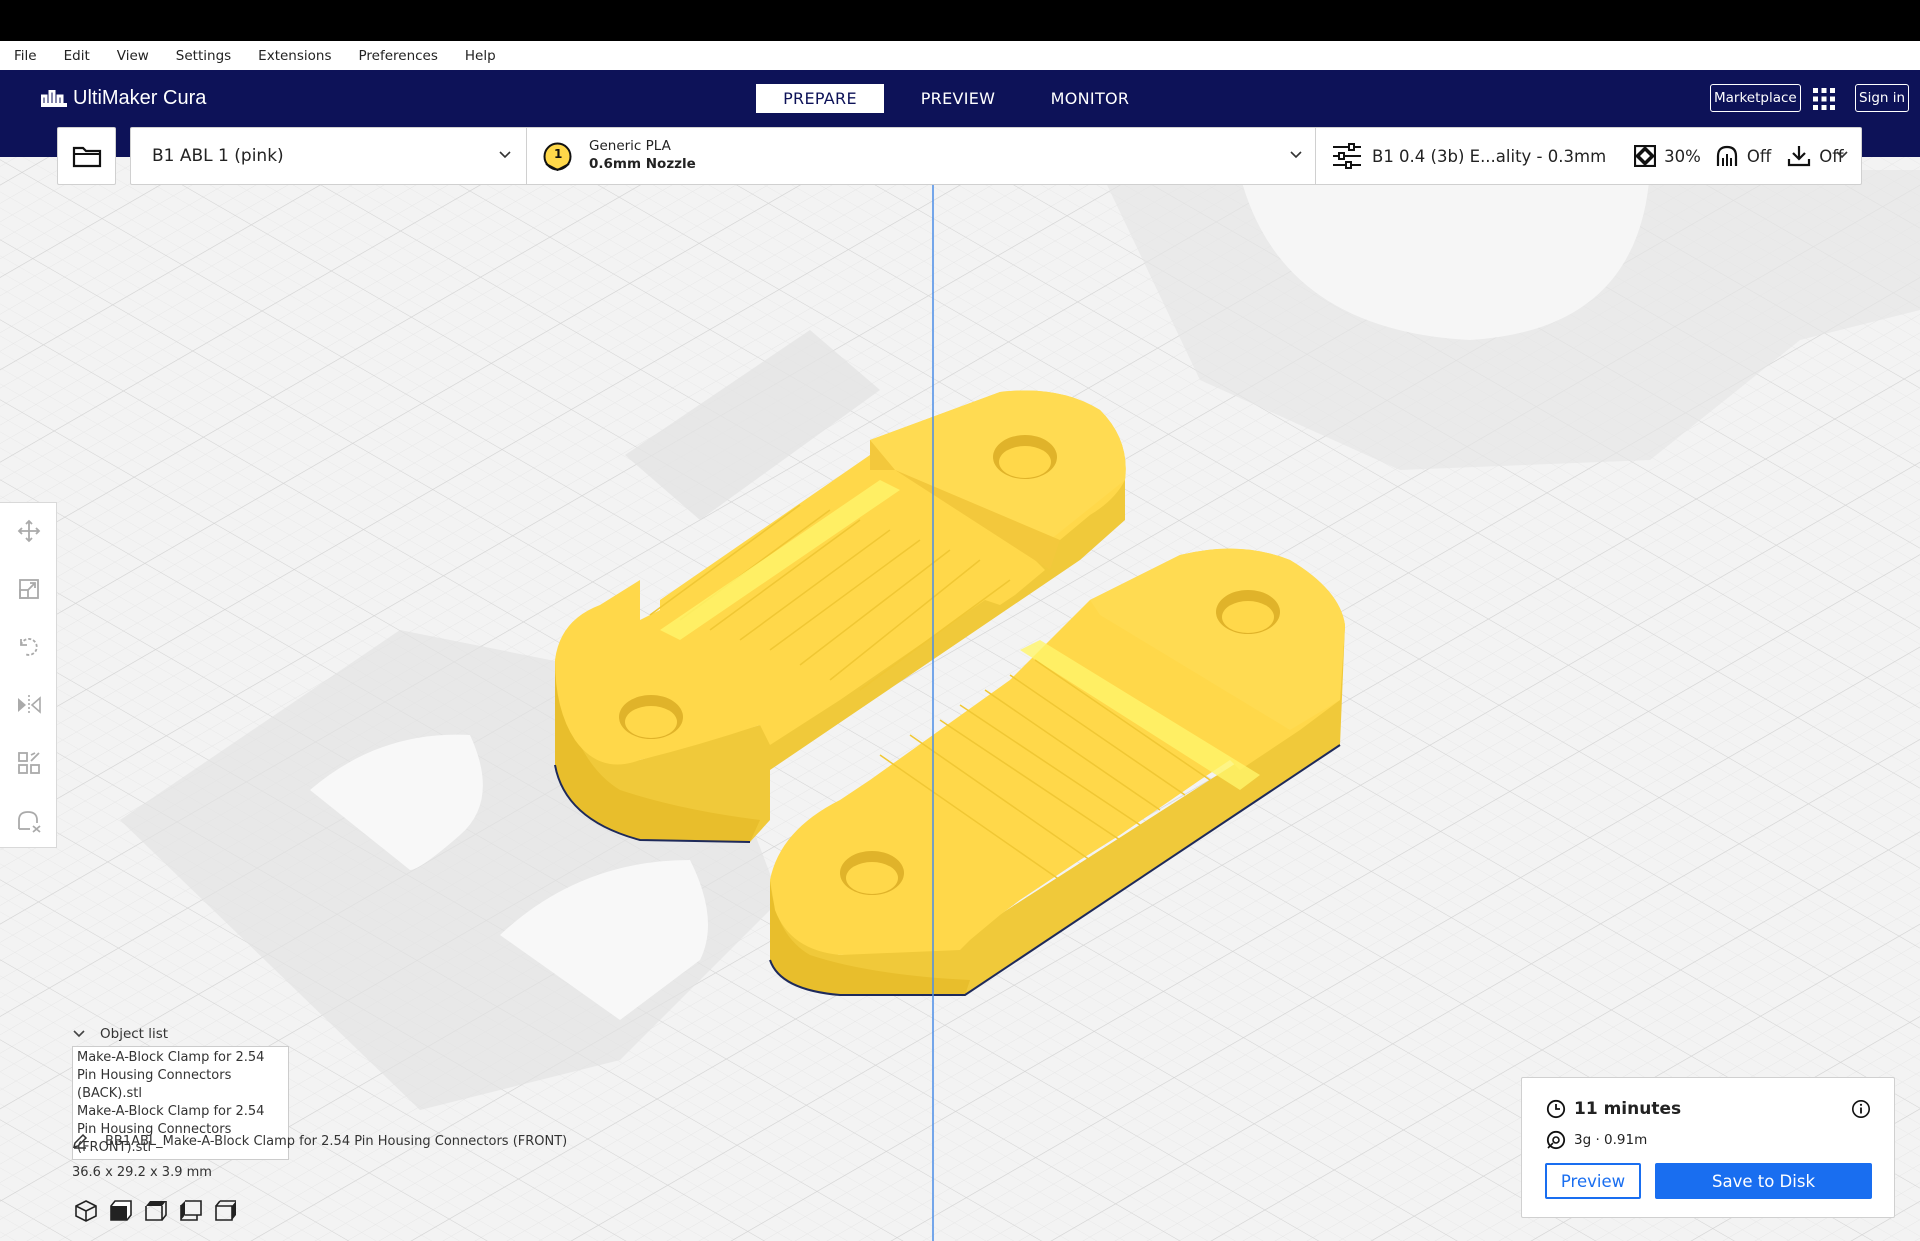  What do you see at coordinates (397, 56) in the screenshot?
I see `menu-preferences: Preferences` at bounding box center [397, 56].